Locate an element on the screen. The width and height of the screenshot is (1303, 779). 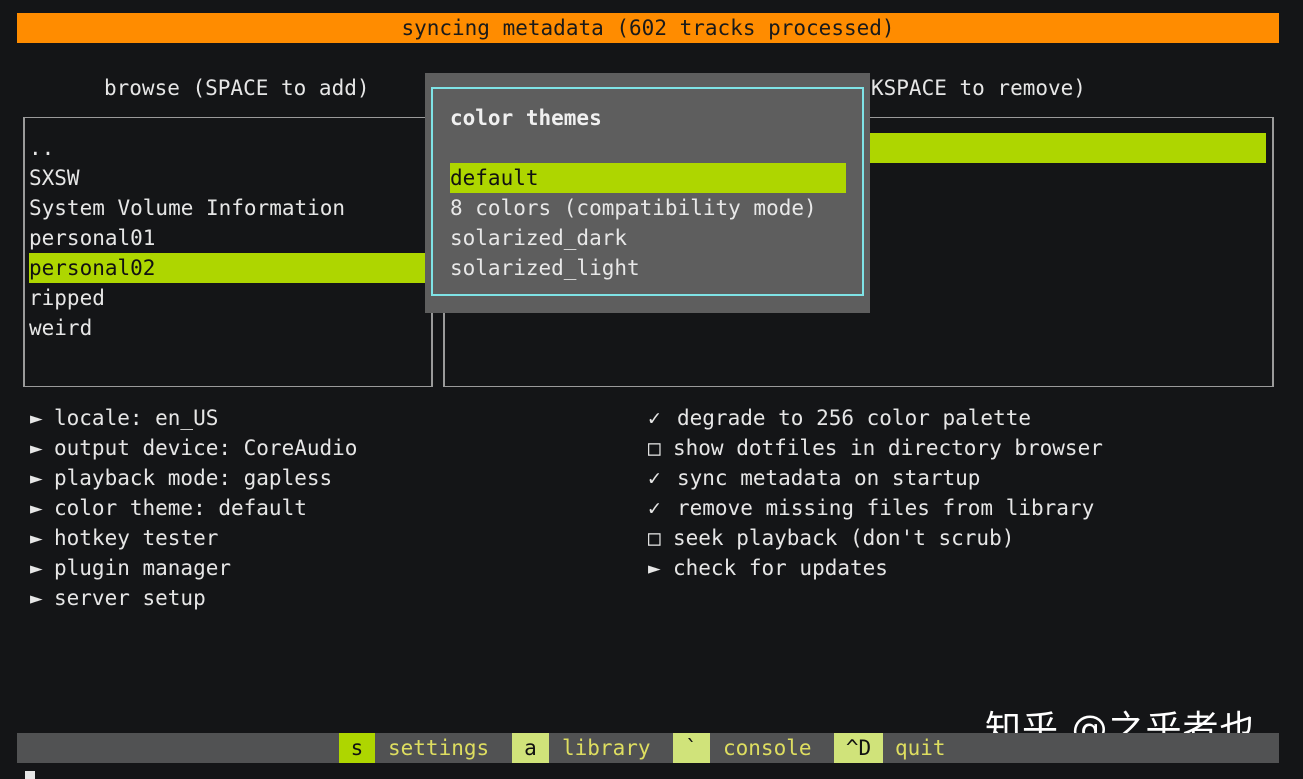
sync-status-text: syncing metadata (602 tracks processed) is located at coordinates (648, 28).